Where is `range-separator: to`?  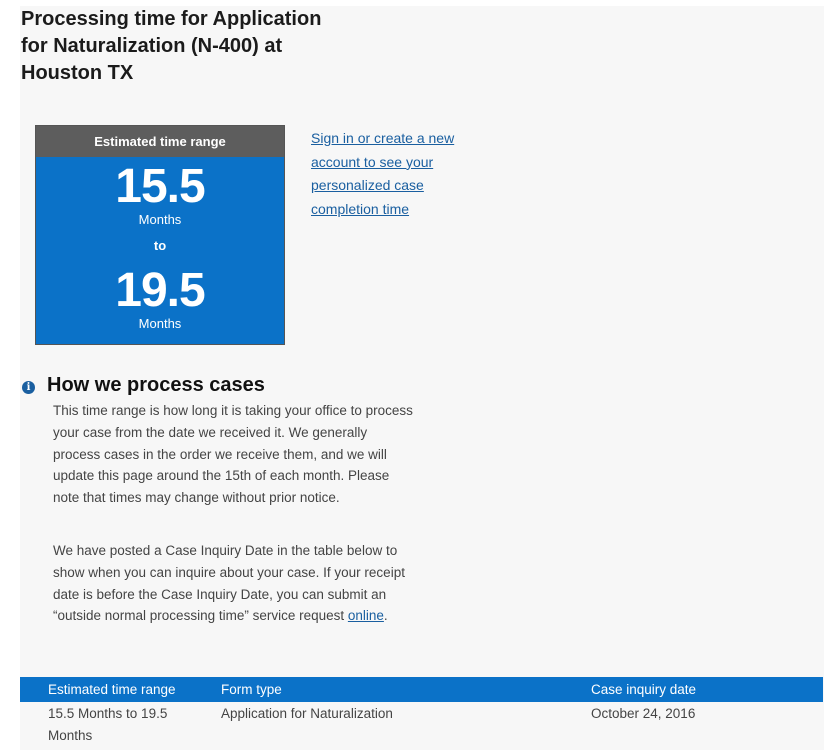 range-separator: to is located at coordinates (160, 245).